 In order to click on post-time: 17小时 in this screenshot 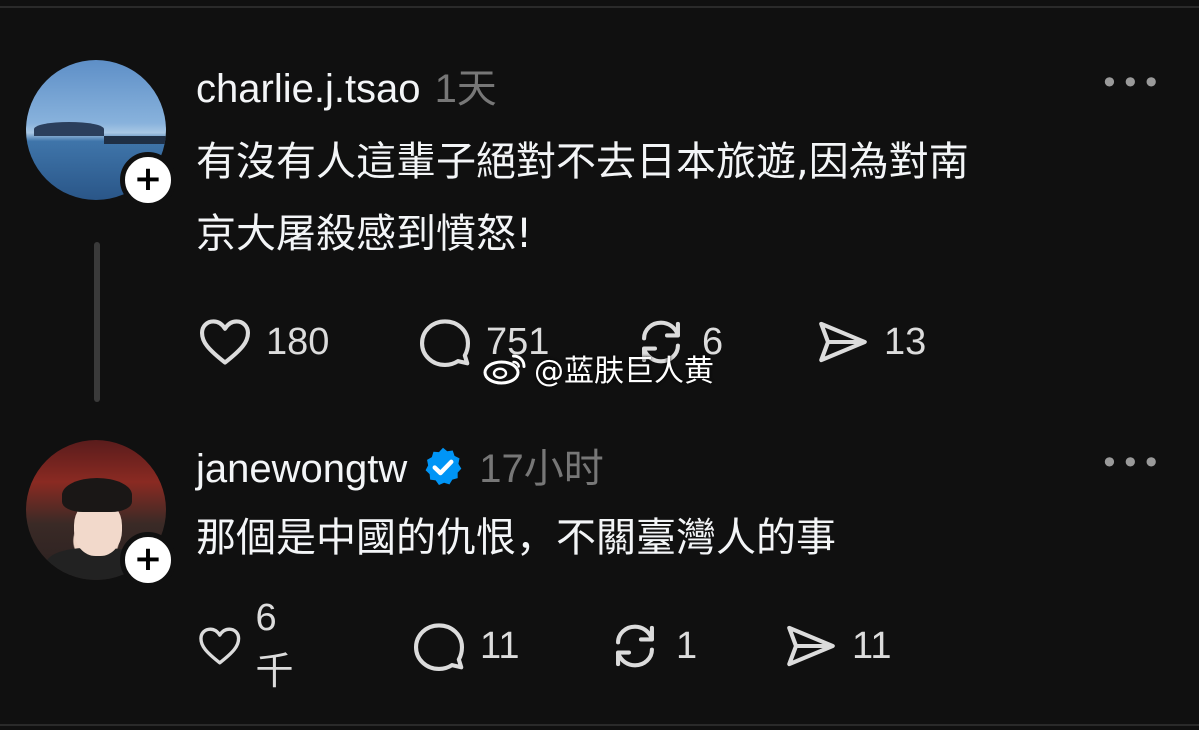, I will do `click(541, 469)`.